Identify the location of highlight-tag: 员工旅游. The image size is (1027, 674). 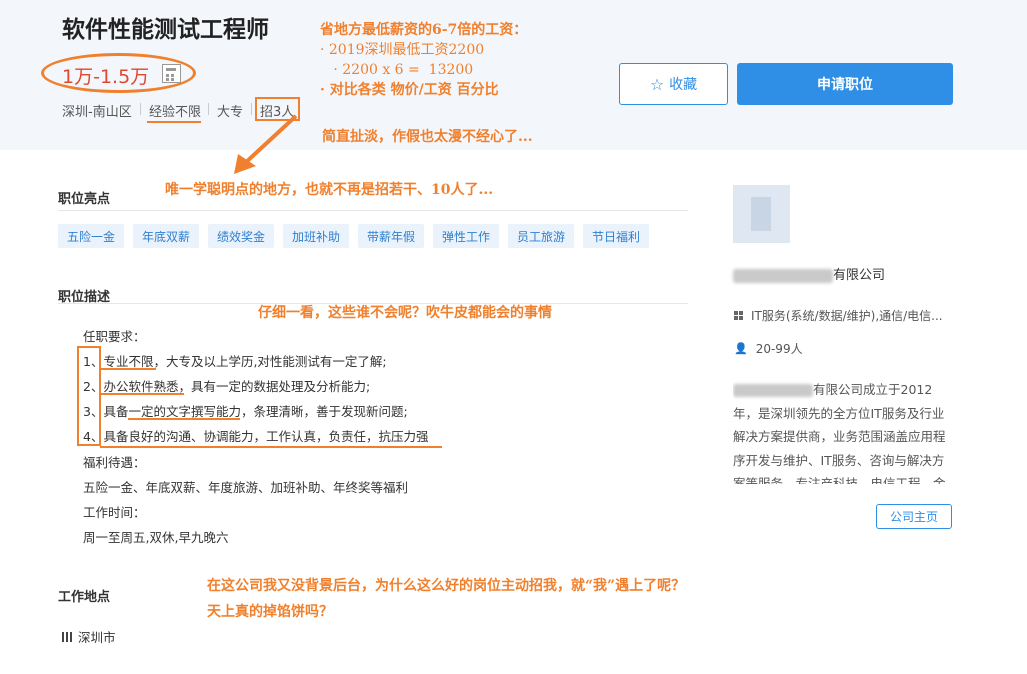
(541, 236).